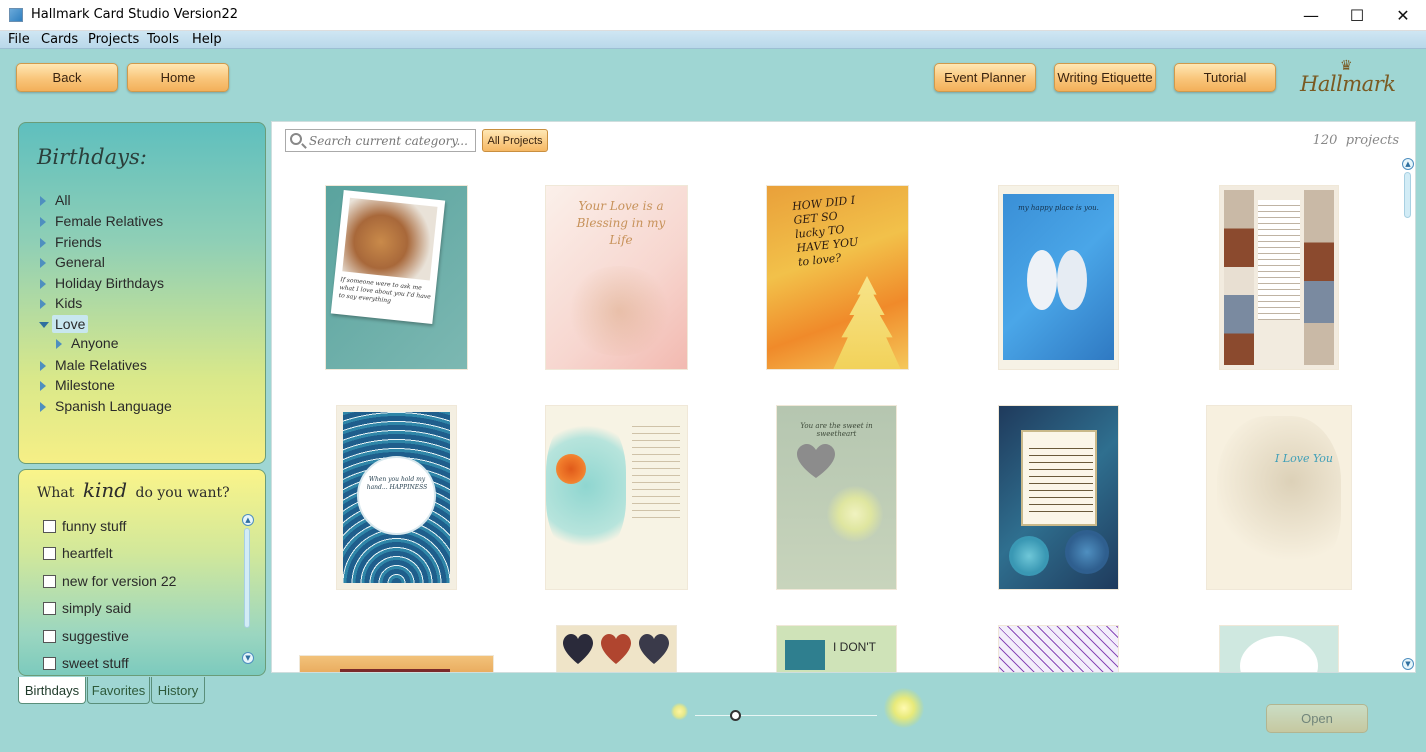  Describe the element at coordinates (101, 365) in the screenshot. I see `tree-item-male-relatives: Male Relatives` at that location.